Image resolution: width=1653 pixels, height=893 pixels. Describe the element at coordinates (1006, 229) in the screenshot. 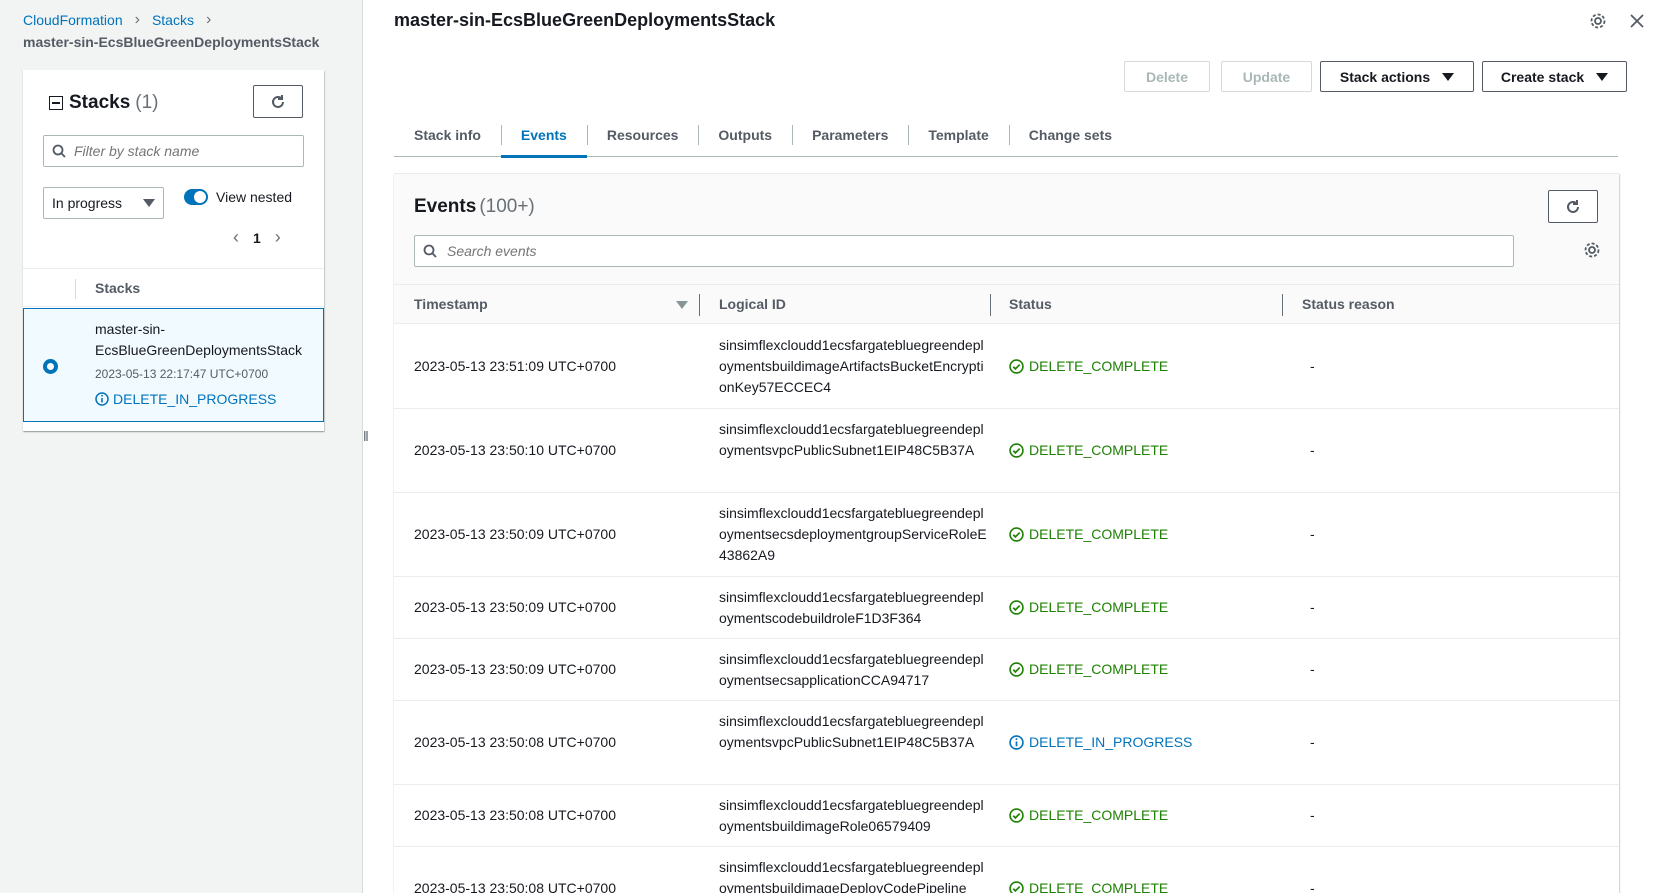

I see `events-header: Events (100+)` at that location.